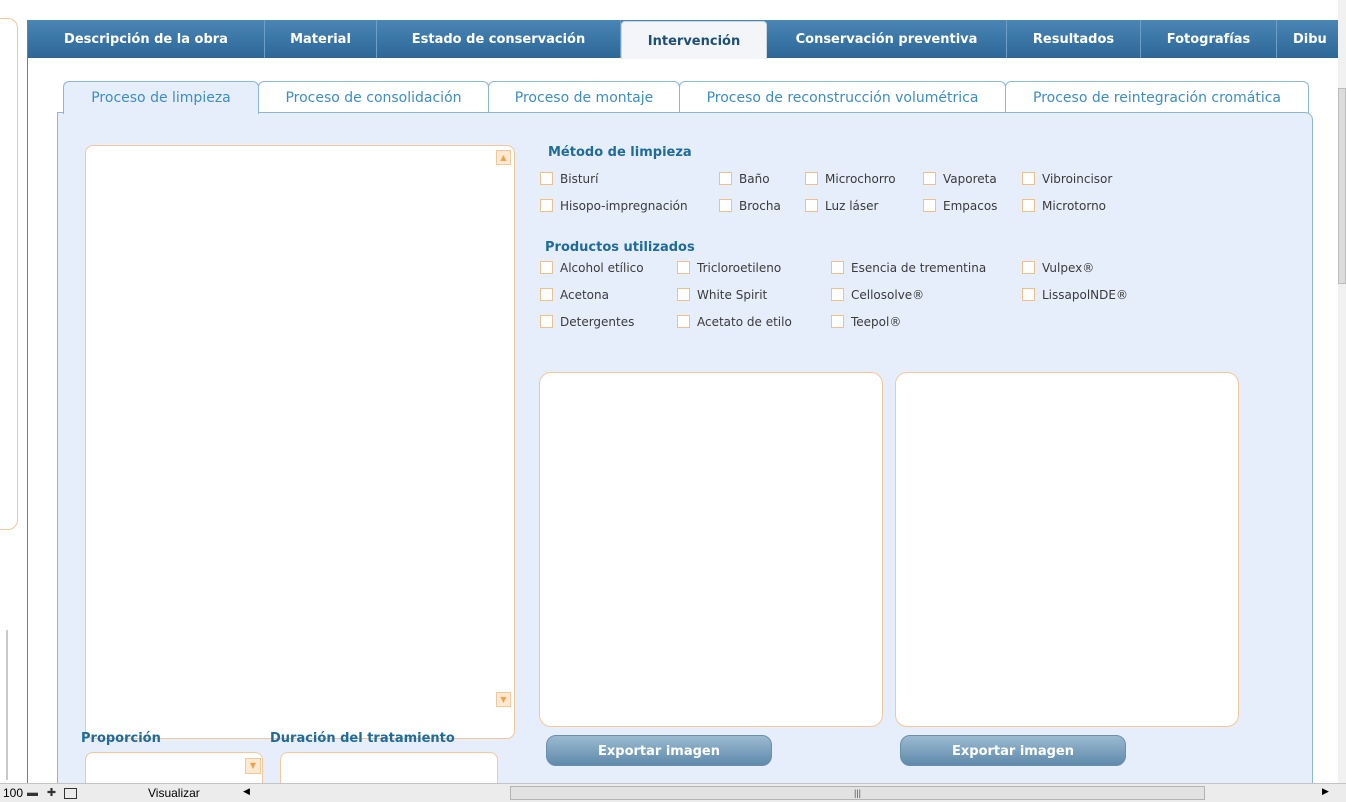 This screenshot has height=802, width=1346. What do you see at coordinates (587, 322) in the screenshot?
I see `checkbox-detergentes: Detergentes` at bounding box center [587, 322].